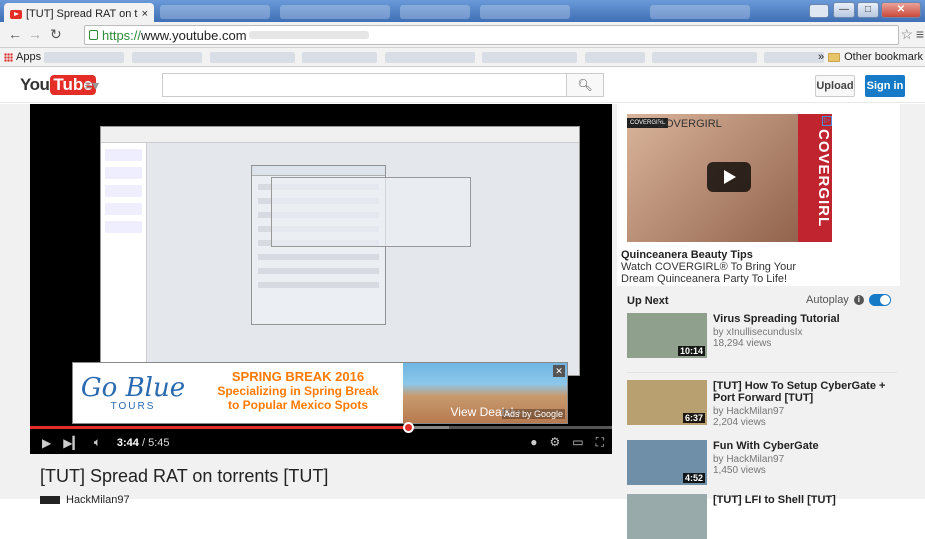 Image resolution: width=925 pixels, height=539 pixels. What do you see at coordinates (194, 35) in the screenshot?
I see `url-host: www.youtube.com` at bounding box center [194, 35].